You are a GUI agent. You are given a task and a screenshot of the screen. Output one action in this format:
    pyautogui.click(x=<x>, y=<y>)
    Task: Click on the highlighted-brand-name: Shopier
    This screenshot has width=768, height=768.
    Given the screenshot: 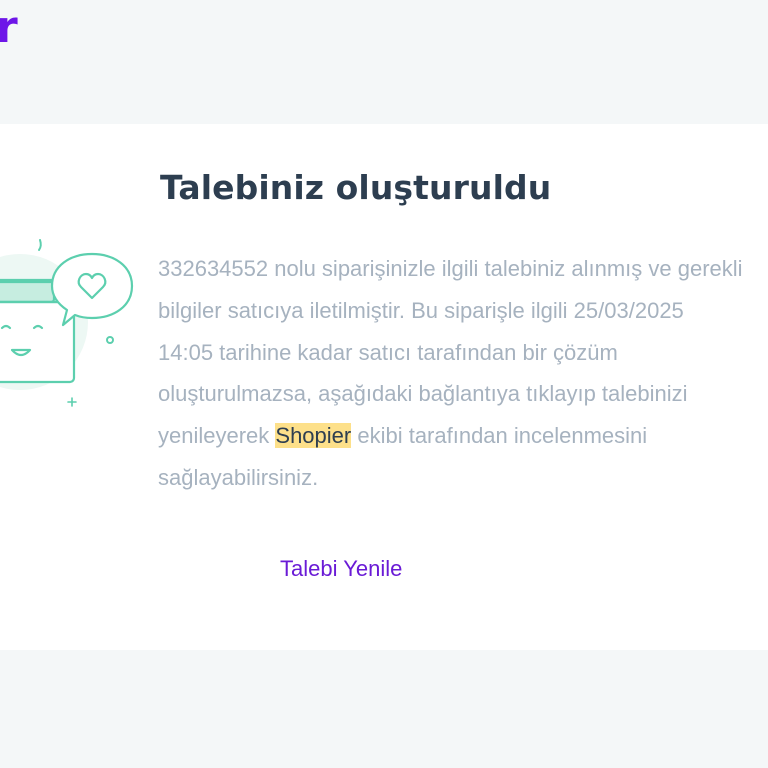 What is the action you would take?
    pyautogui.click(x=313, y=436)
    